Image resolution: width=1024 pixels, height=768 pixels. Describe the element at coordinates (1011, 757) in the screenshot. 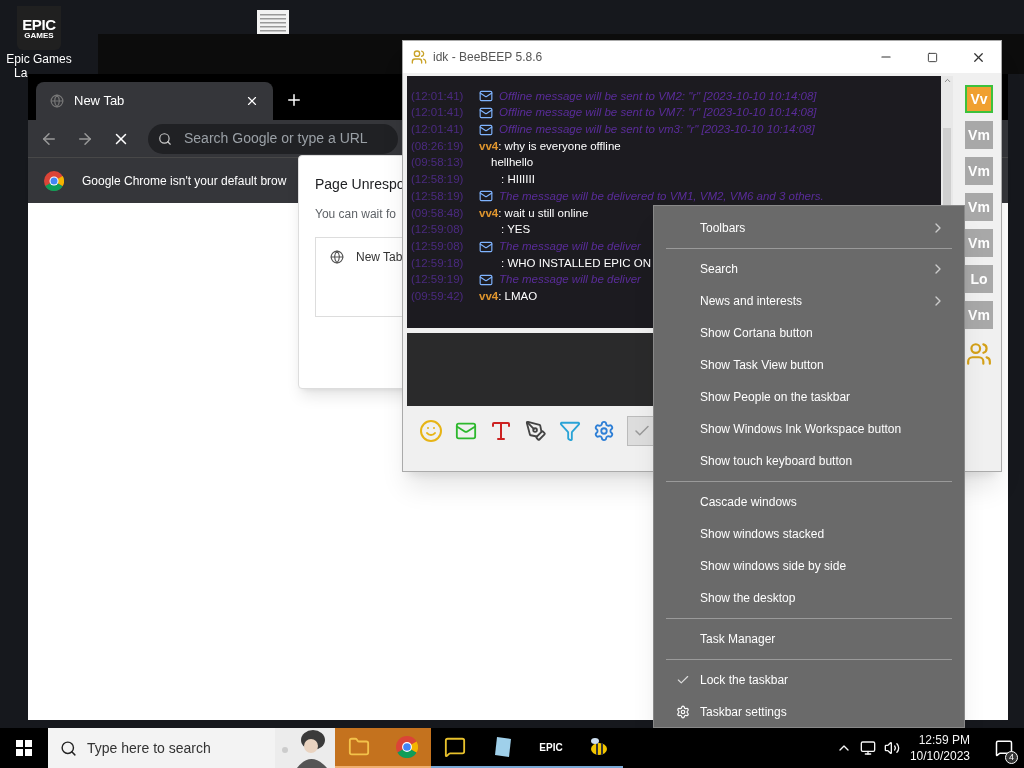

I see `notification-count: 4` at that location.